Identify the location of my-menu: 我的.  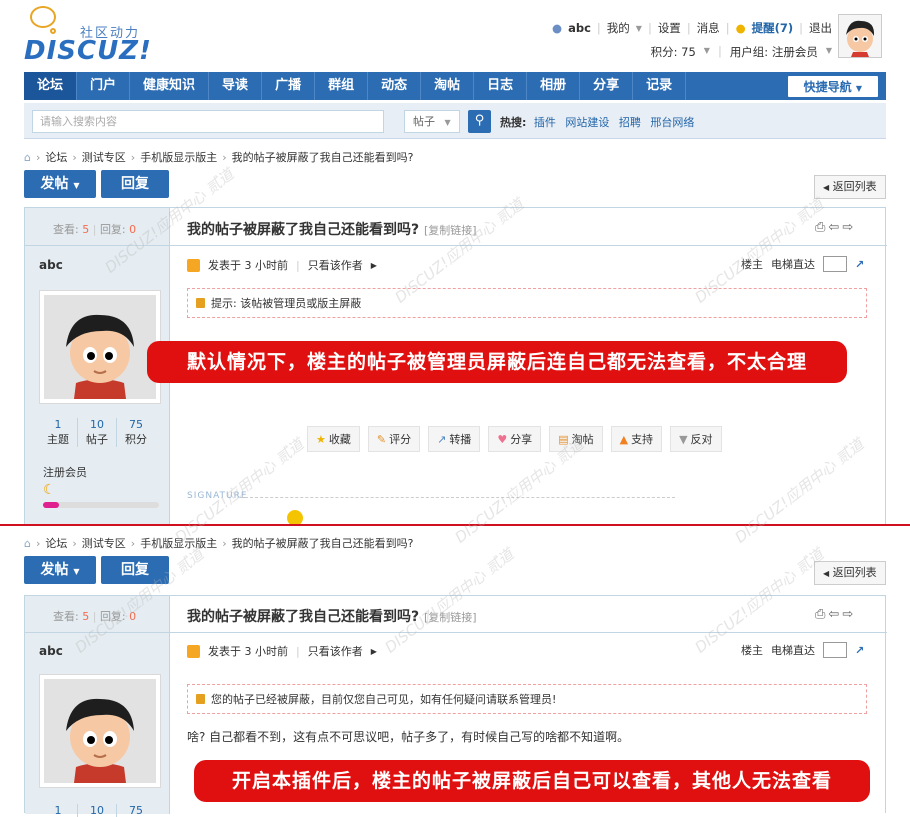
(618, 28).